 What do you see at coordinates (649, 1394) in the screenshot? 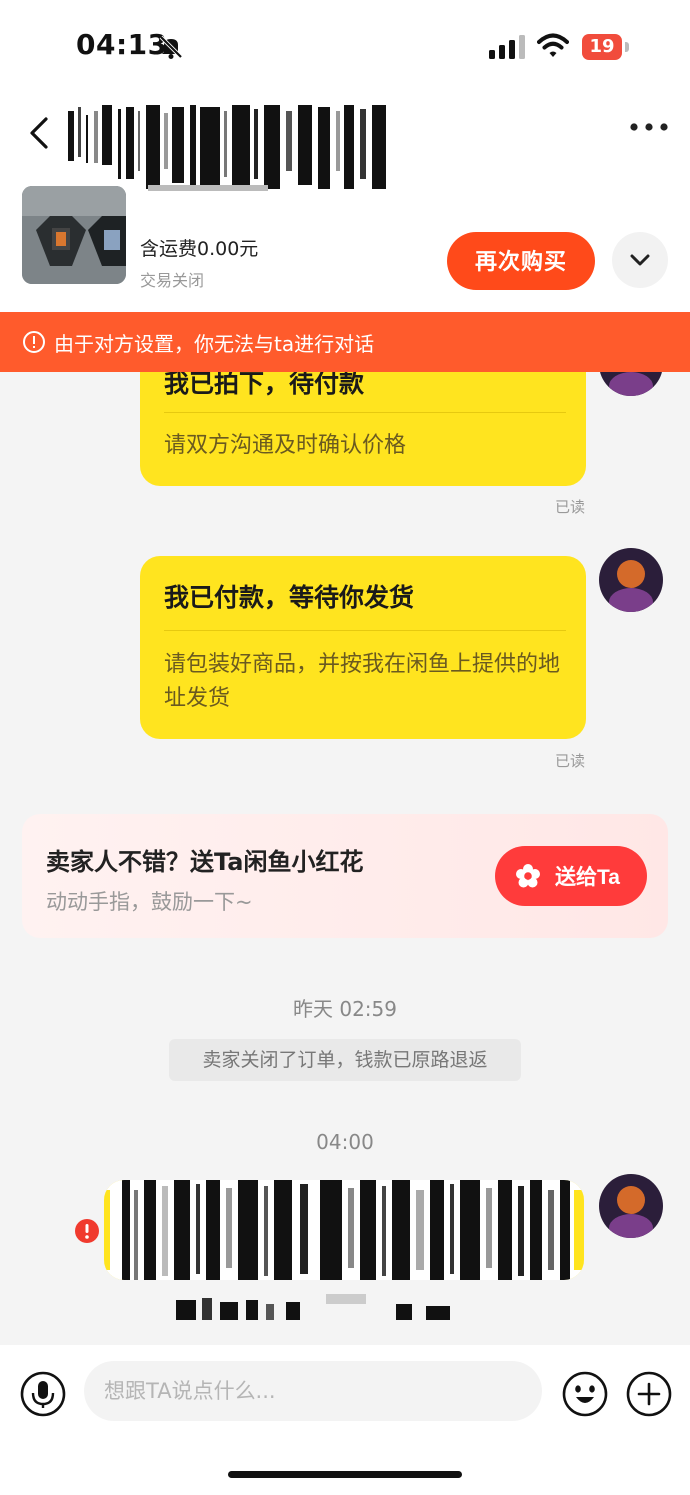
I see `plus-icon` at bounding box center [649, 1394].